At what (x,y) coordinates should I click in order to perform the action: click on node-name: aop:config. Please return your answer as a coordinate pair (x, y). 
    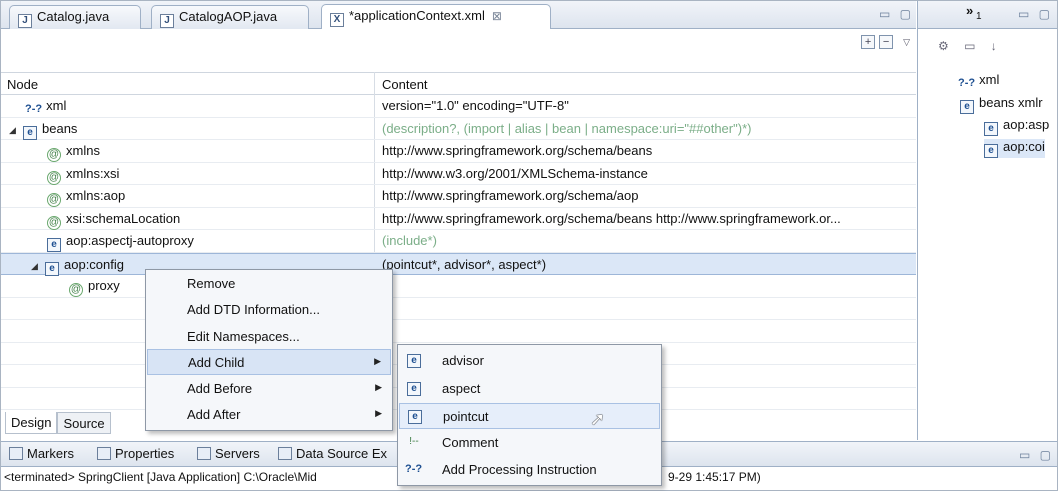
    Looking at the image, I should click on (94, 264).